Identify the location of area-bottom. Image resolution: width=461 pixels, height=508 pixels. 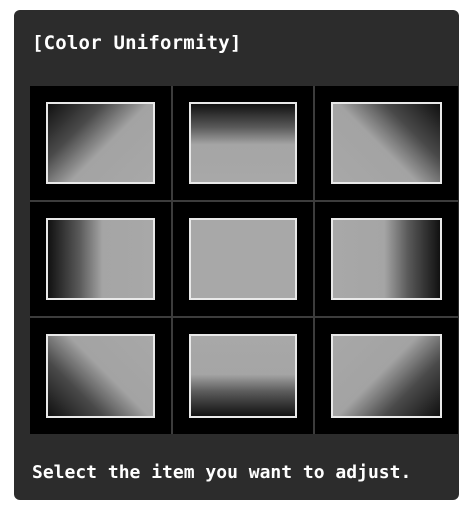
(244, 376).